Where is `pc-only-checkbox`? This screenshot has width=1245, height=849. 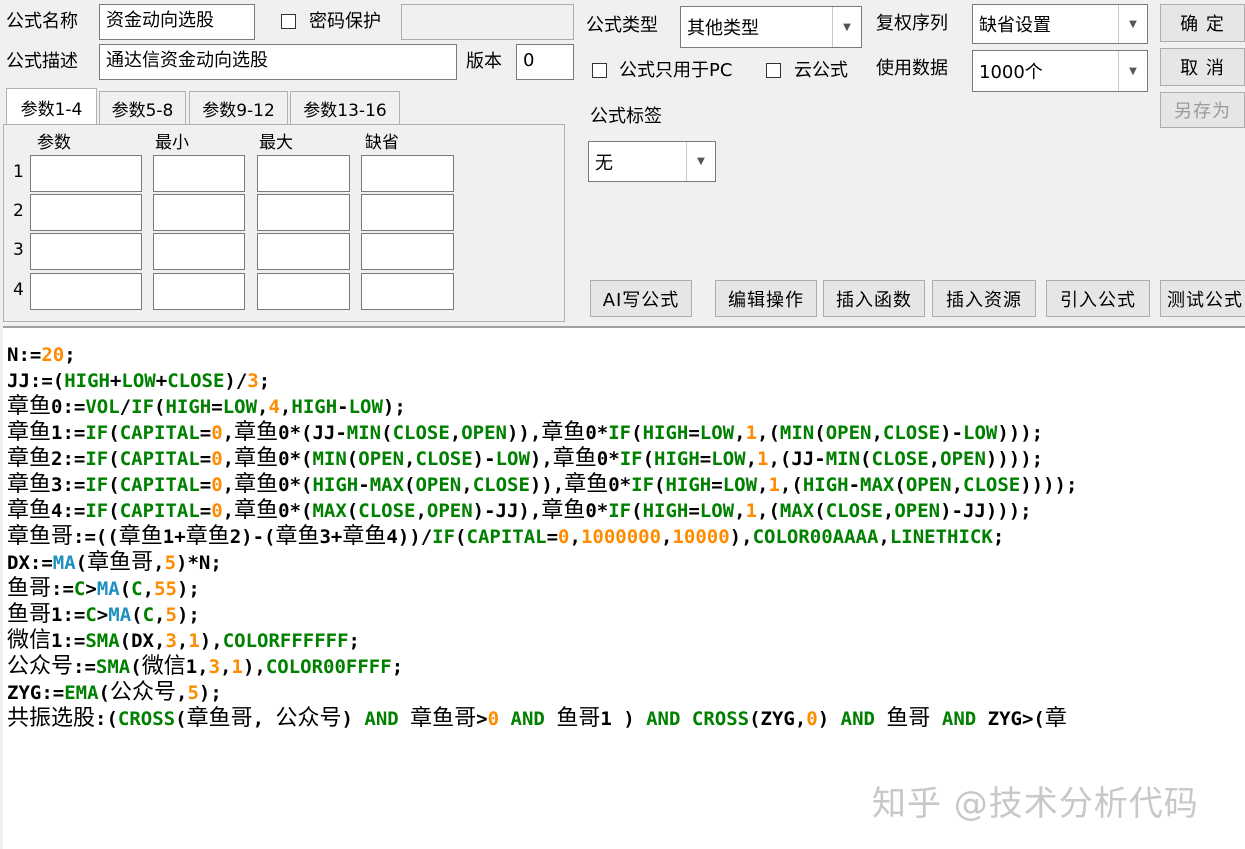
pc-only-checkbox is located at coordinates (599, 70).